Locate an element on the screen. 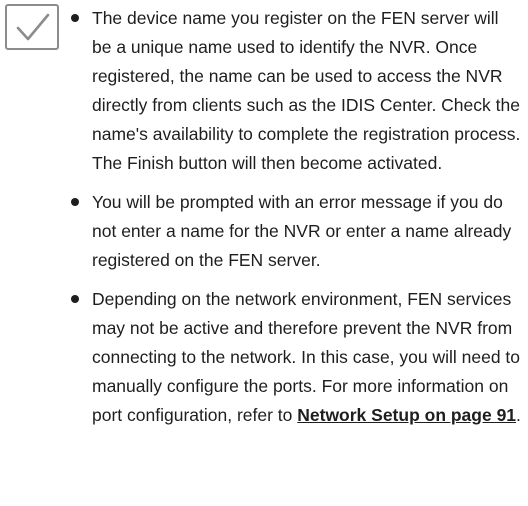 This screenshot has height=506, width=528. checkmark-icon is located at coordinates (33, 27).